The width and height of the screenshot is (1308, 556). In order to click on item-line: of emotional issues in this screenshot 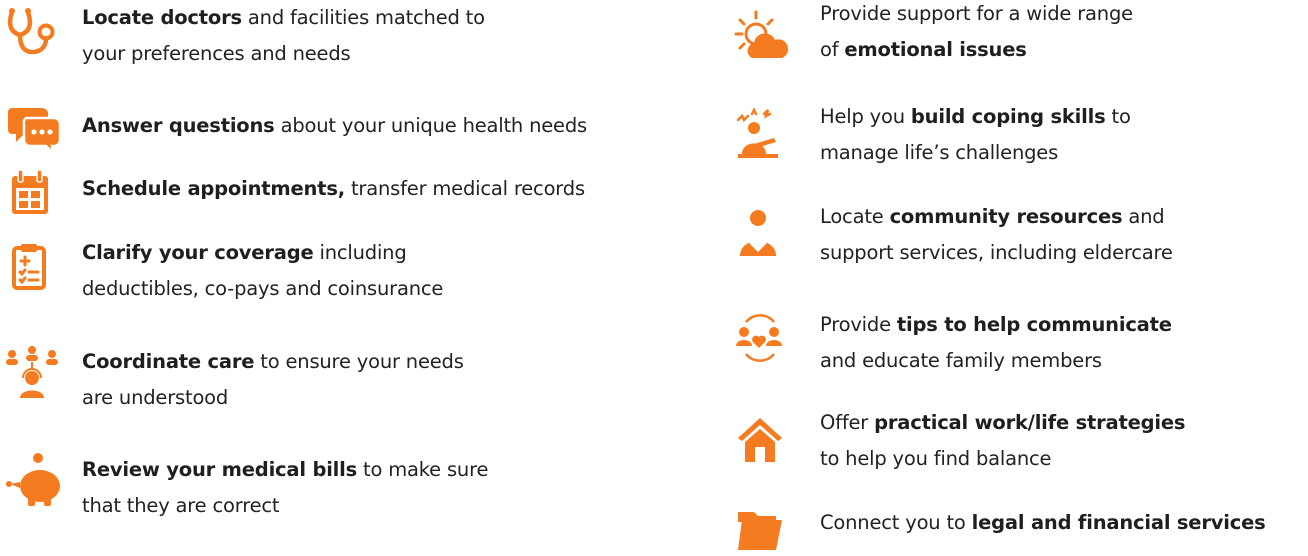, I will do `click(923, 49)`.